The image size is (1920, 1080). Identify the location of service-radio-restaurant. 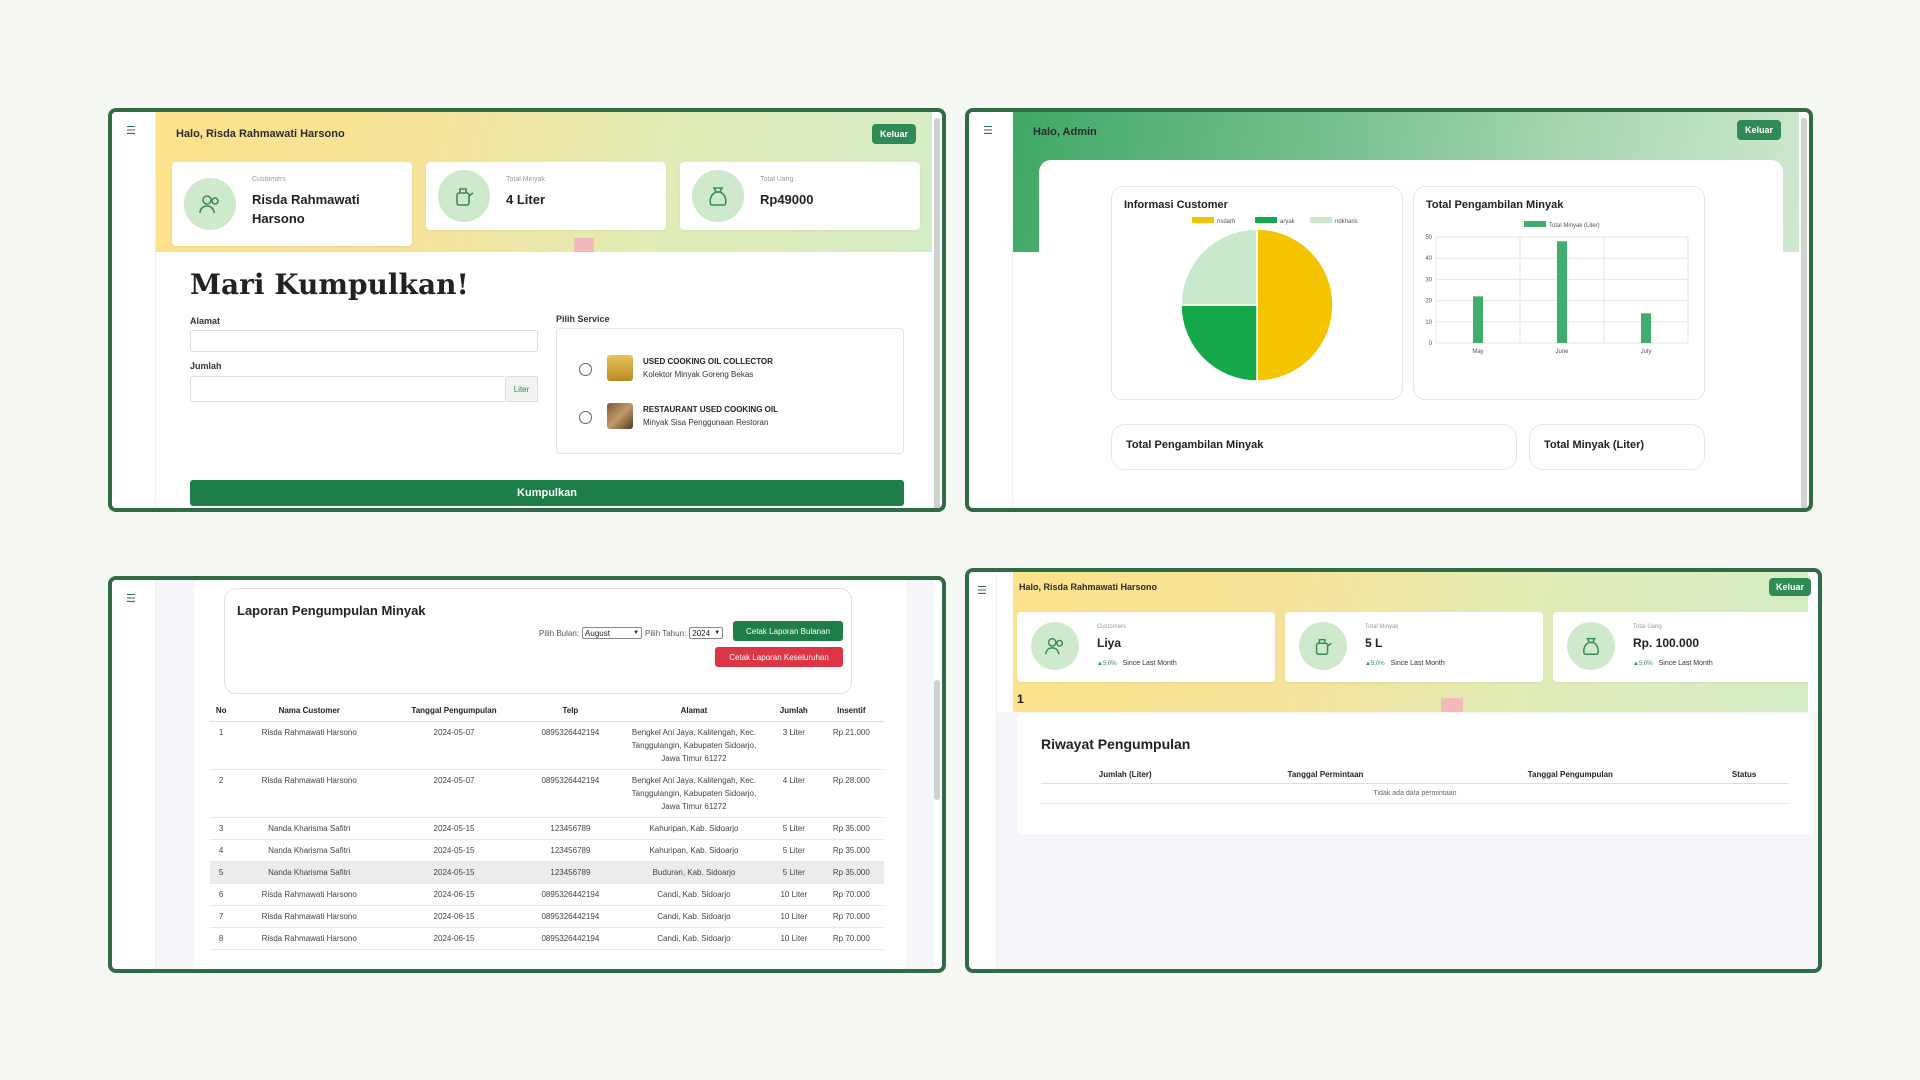
(585, 417).